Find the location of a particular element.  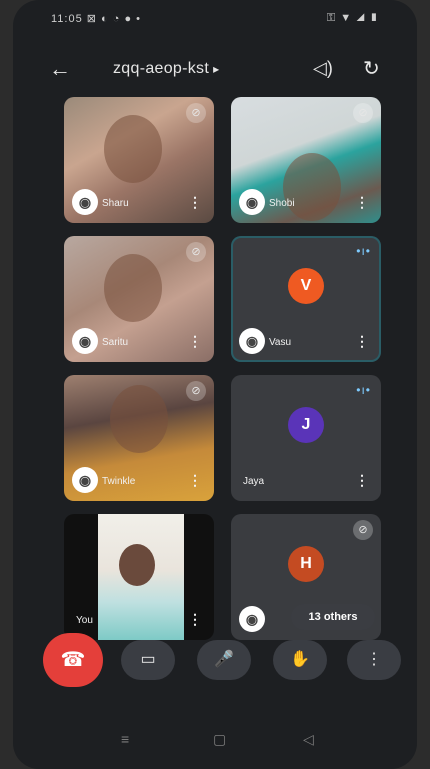

status-left: 11:05 ⊠ ◐ ◔ ● • is located at coordinates (96, 18).